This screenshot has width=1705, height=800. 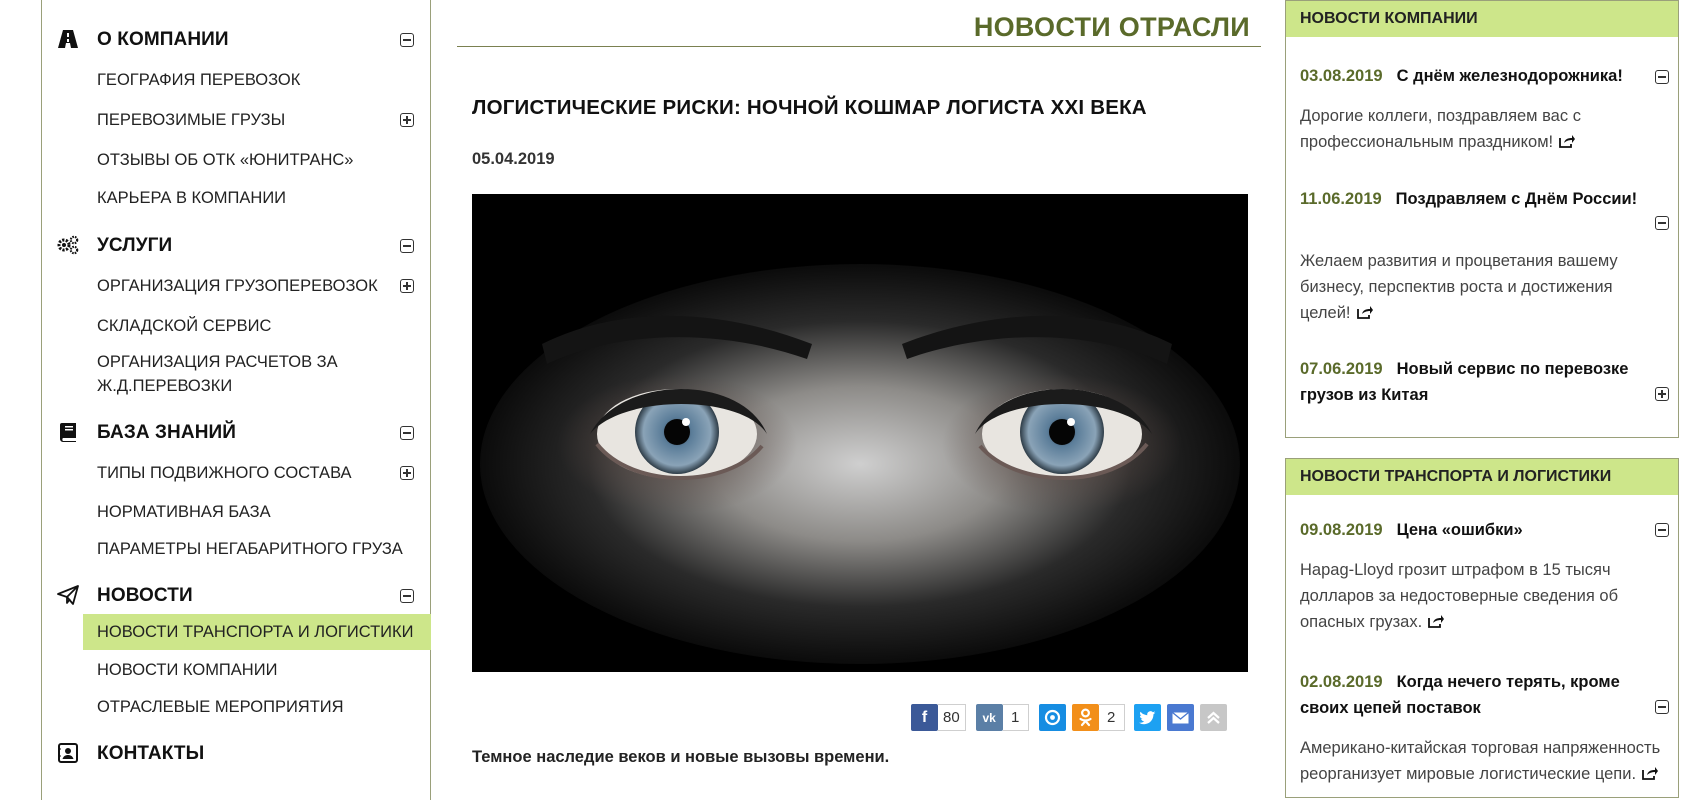 What do you see at coordinates (165, 386) in the screenshot?
I see `sidebar-item-label: Ж.Д.ПЕРЕВОЗКИ` at bounding box center [165, 386].